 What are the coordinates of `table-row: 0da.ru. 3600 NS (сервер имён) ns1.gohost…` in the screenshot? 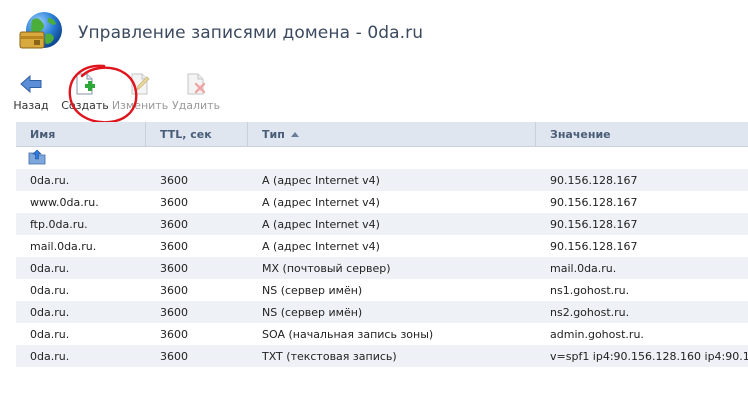 It's located at (382, 290).